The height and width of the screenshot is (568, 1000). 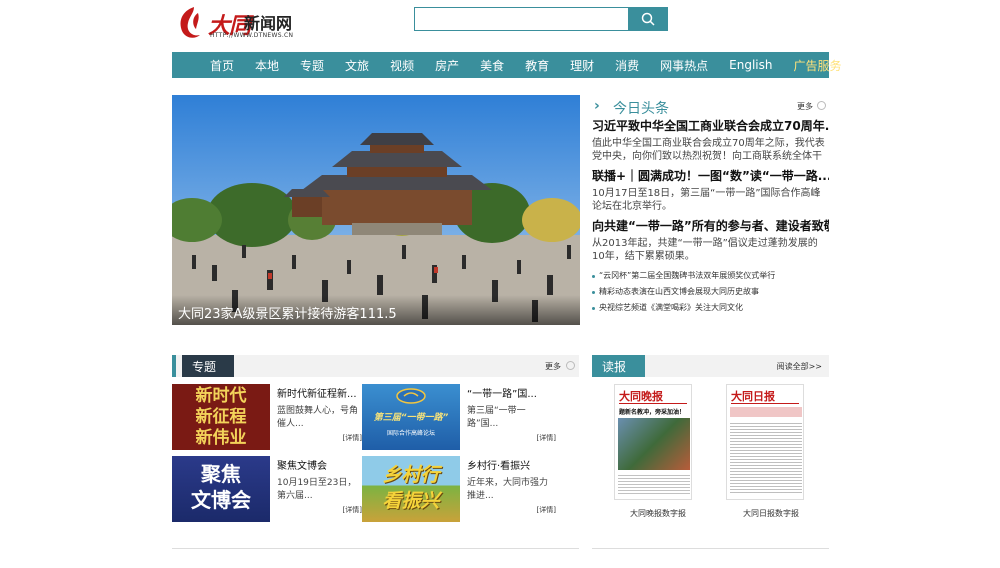 What do you see at coordinates (805, 106) in the screenshot?
I see `today-more-link: 更多` at bounding box center [805, 106].